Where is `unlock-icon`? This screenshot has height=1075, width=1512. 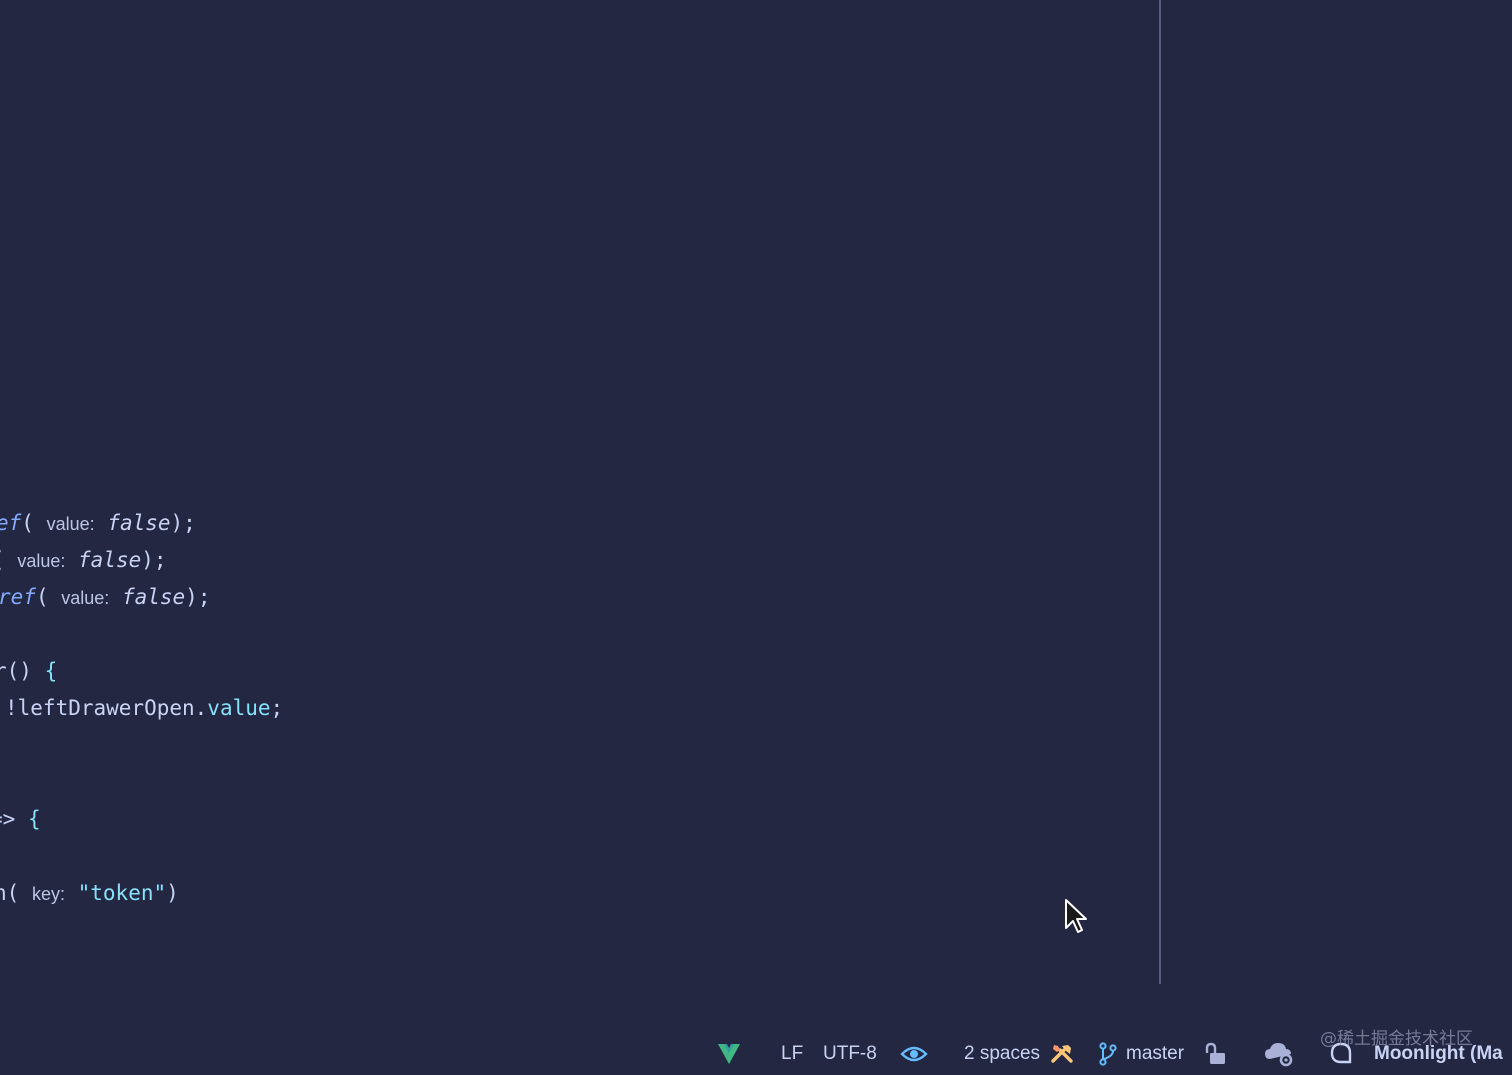 unlock-icon is located at coordinates (1216, 1053).